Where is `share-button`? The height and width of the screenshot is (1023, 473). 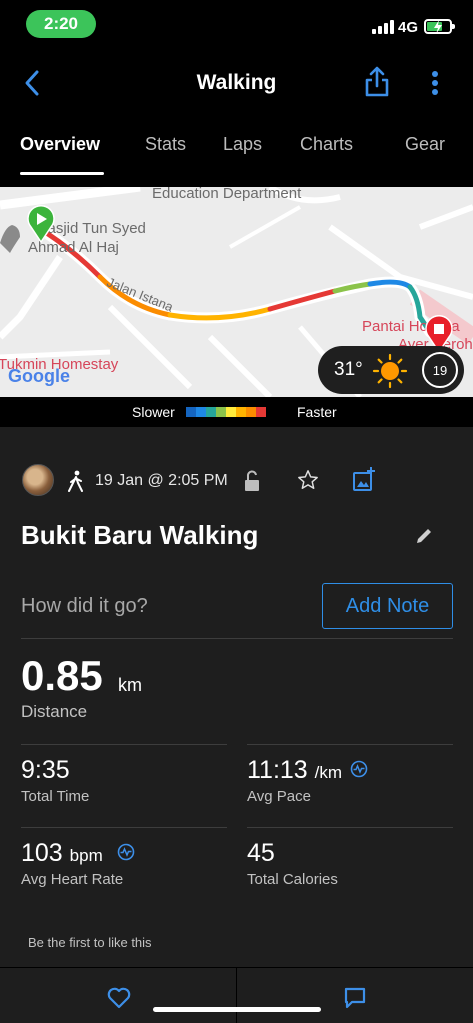 share-button is located at coordinates (377, 84).